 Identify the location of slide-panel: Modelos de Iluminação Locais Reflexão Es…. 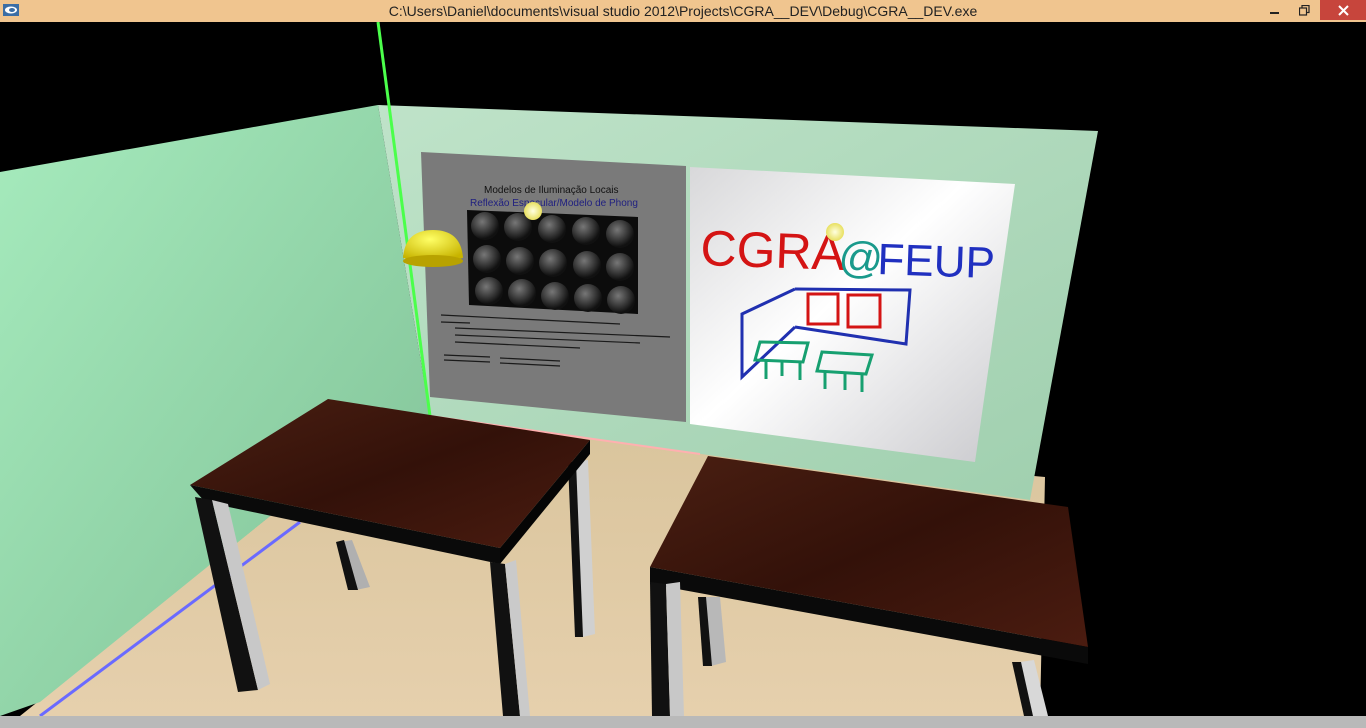
(553, 287).